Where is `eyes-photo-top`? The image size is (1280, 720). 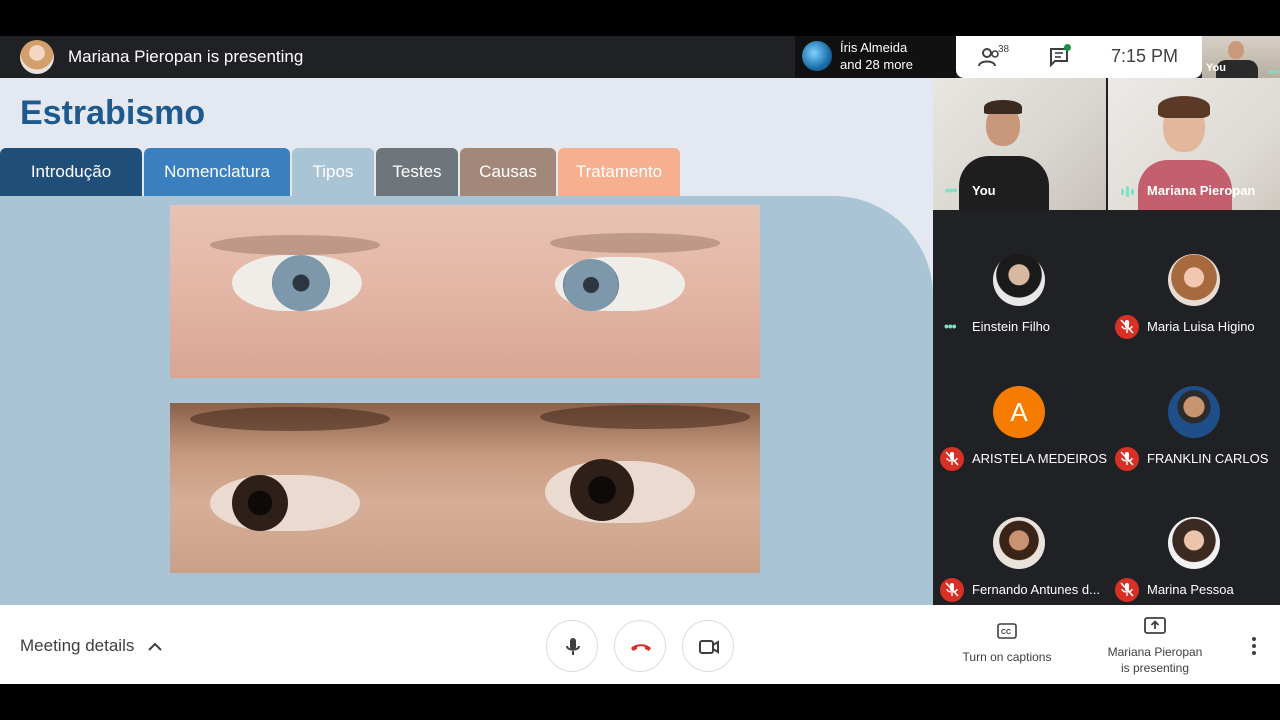 eyes-photo-top is located at coordinates (465, 291).